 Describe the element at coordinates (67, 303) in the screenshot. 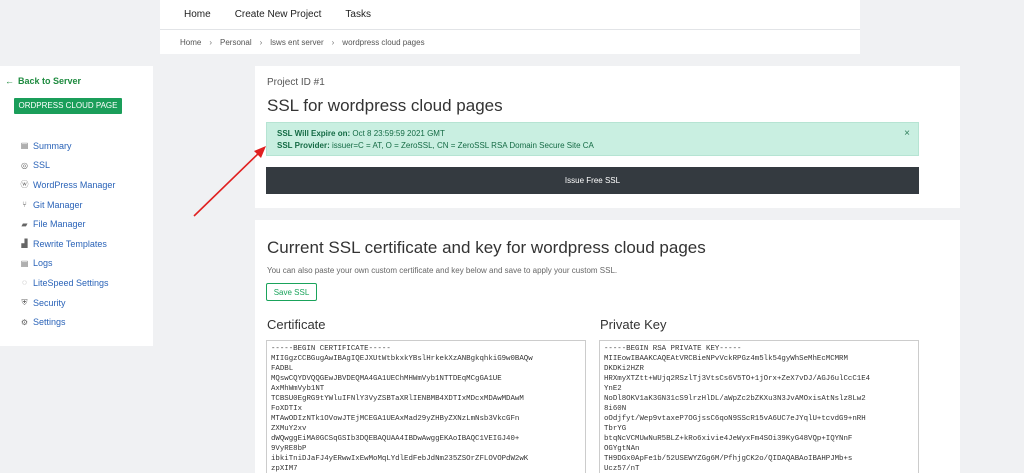

I see `sidebar-item-security: ⛨ Security` at that location.